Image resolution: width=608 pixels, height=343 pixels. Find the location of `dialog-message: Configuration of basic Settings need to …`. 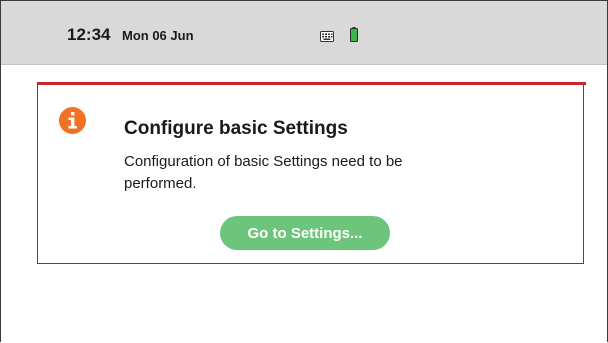

dialog-message: Configuration of basic Settings need to … is located at coordinates (263, 172).